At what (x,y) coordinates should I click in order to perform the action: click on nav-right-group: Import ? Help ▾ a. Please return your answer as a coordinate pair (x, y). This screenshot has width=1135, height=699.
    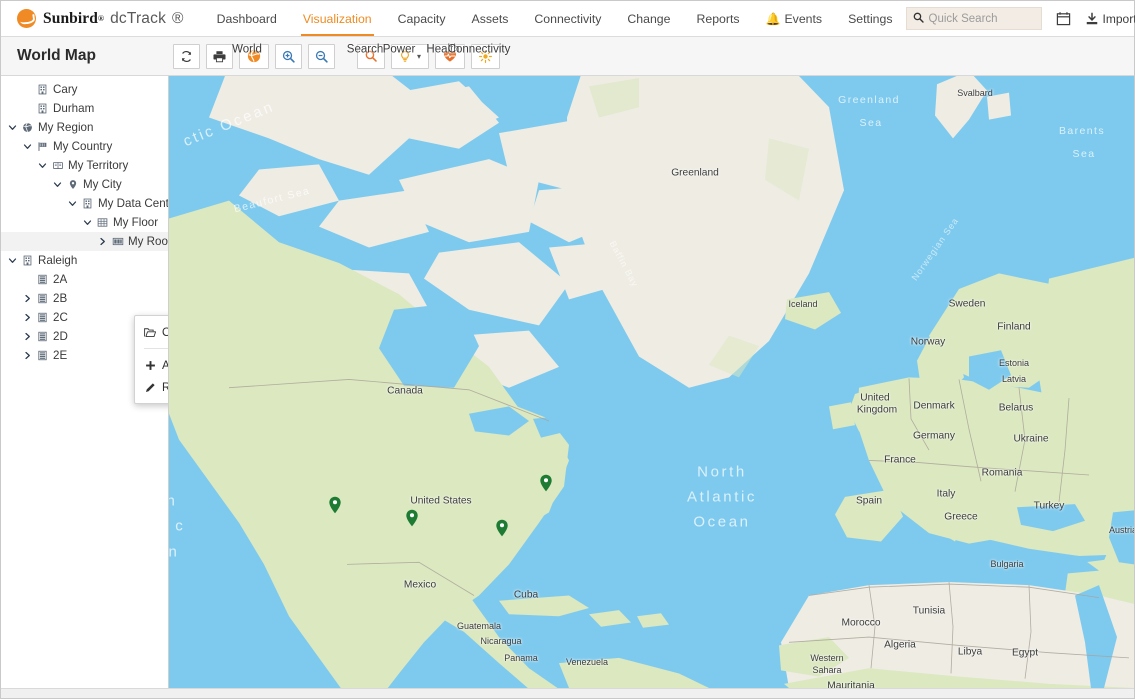
    Looking at the image, I should click on (1020, 18).